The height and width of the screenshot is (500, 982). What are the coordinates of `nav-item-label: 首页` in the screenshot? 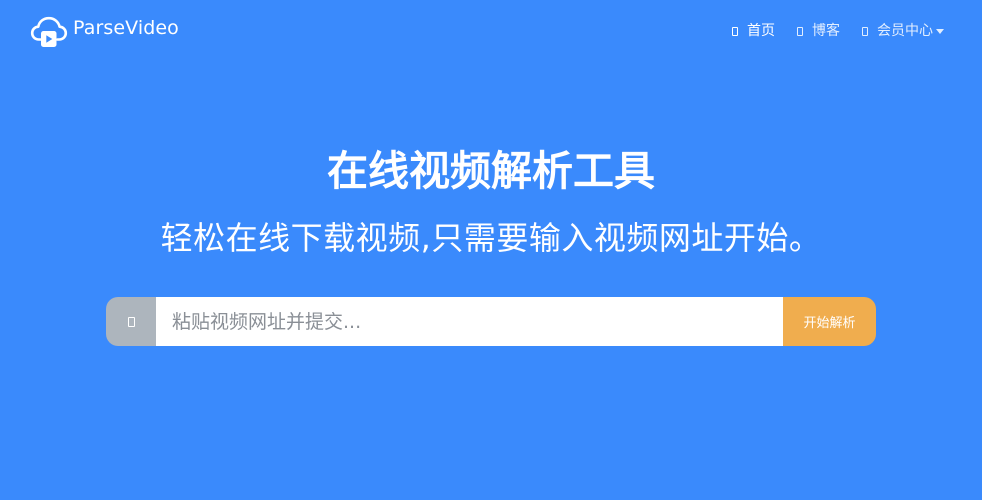 It's located at (761, 31).